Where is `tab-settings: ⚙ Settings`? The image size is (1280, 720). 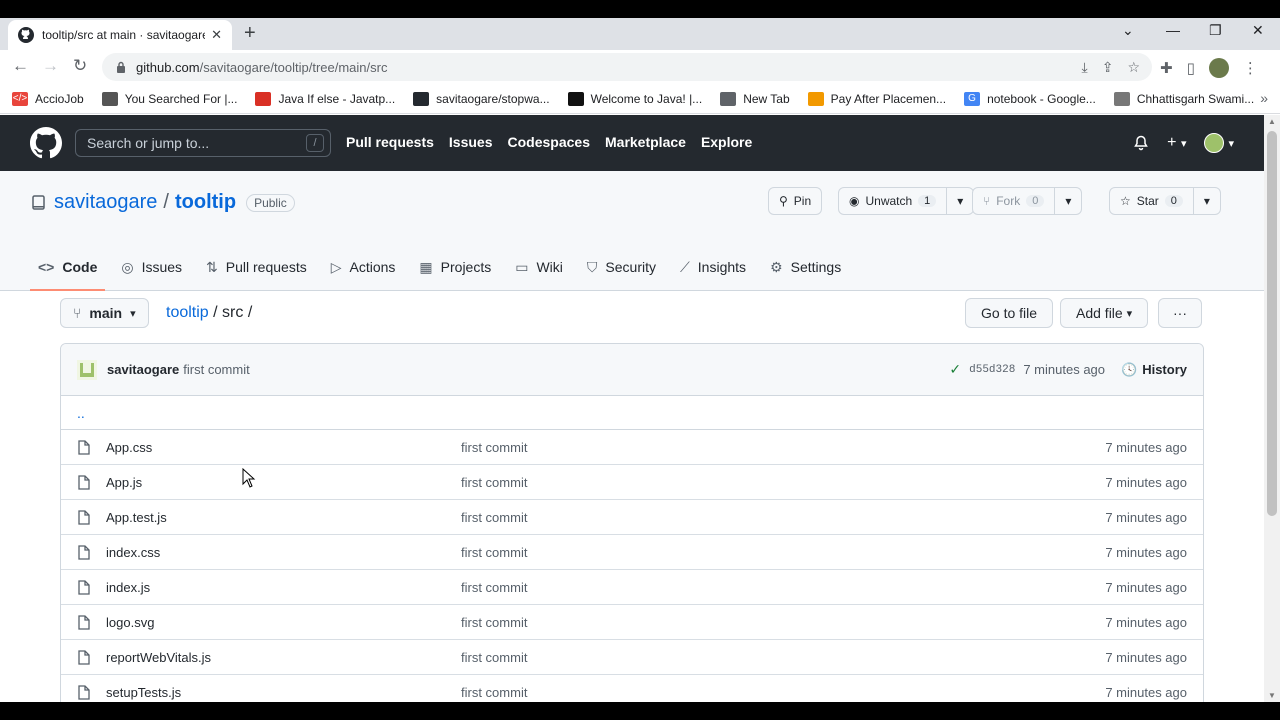 tab-settings: ⚙ Settings is located at coordinates (805, 267).